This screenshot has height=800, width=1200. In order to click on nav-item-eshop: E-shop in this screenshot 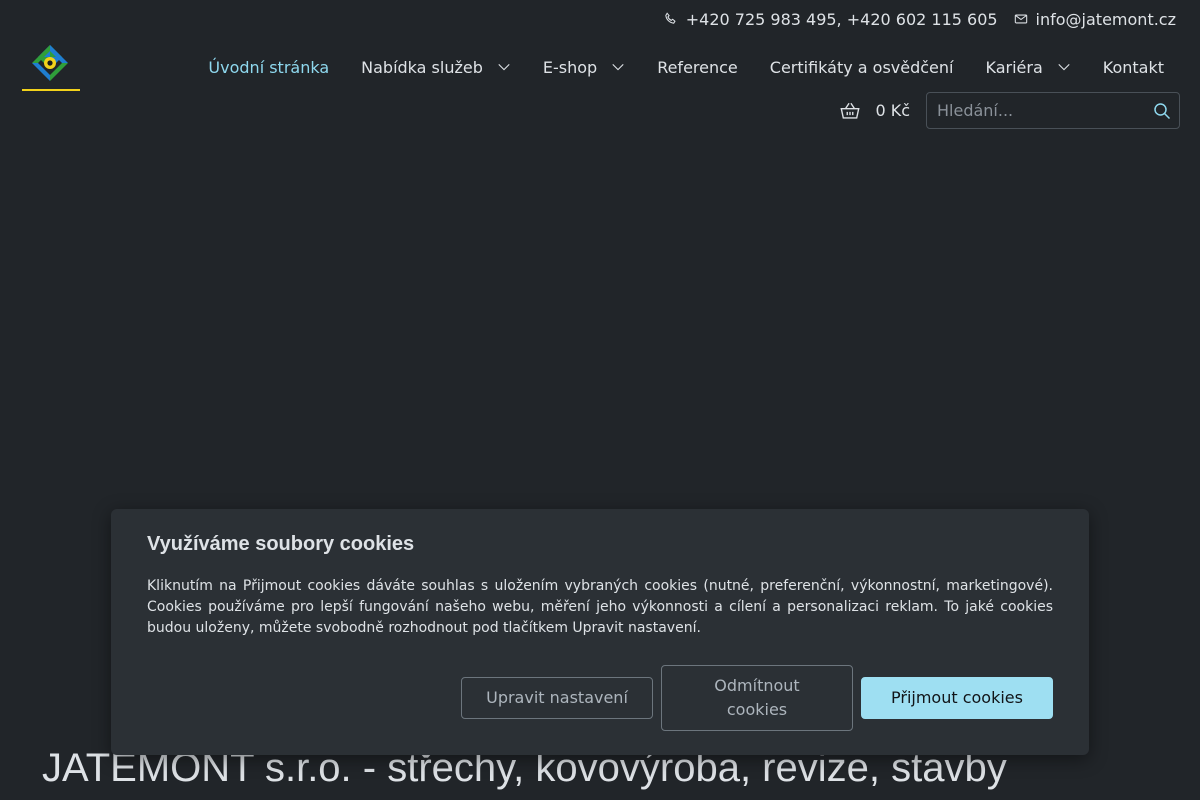, I will do `click(584, 67)`.